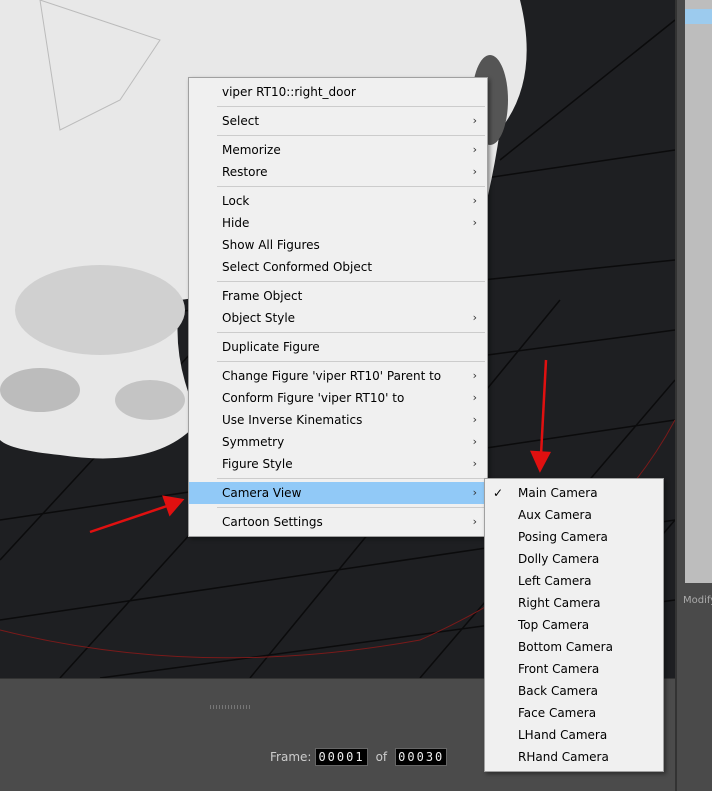  Describe the element at coordinates (130, 518) in the screenshot. I see `red-arrow-camera-view` at that location.